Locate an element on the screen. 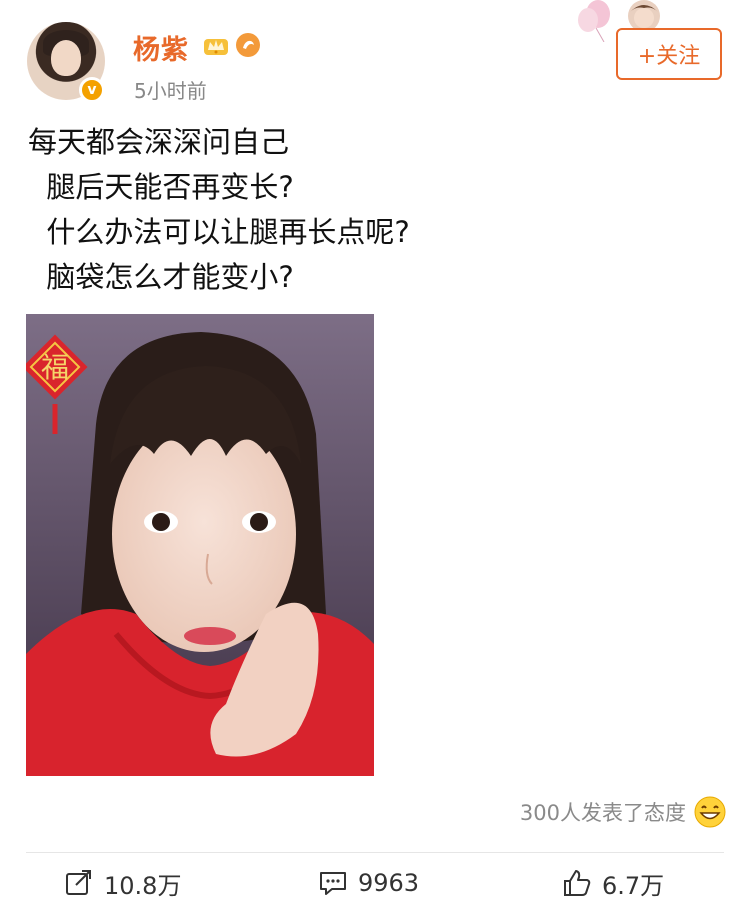 The width and height of the screenshot is (750, 906). verified-badge-icon: v is located at coordinates (92, 90).